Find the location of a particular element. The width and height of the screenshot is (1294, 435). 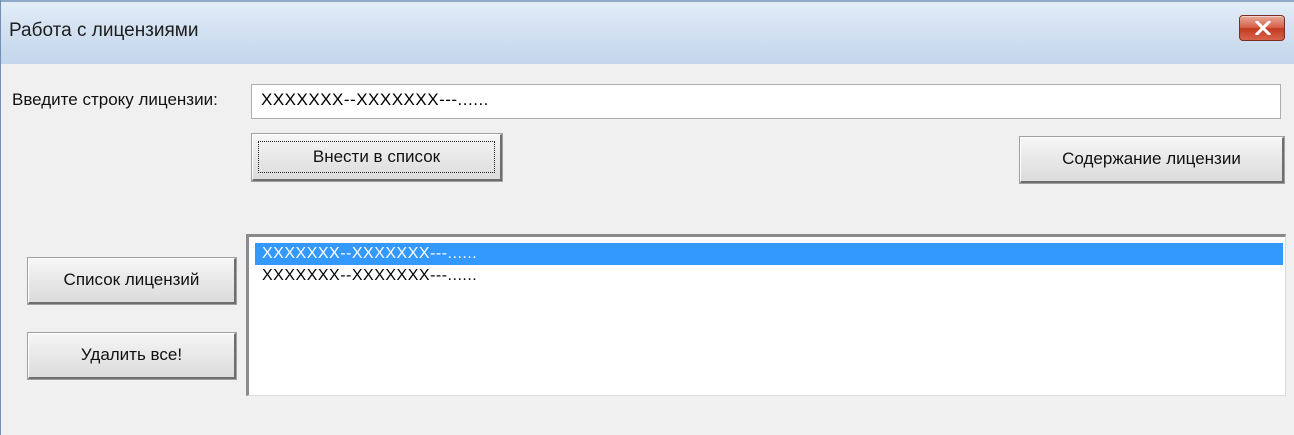

license-content-button: Содержание лицензии is located at coordinates (1152, 160).